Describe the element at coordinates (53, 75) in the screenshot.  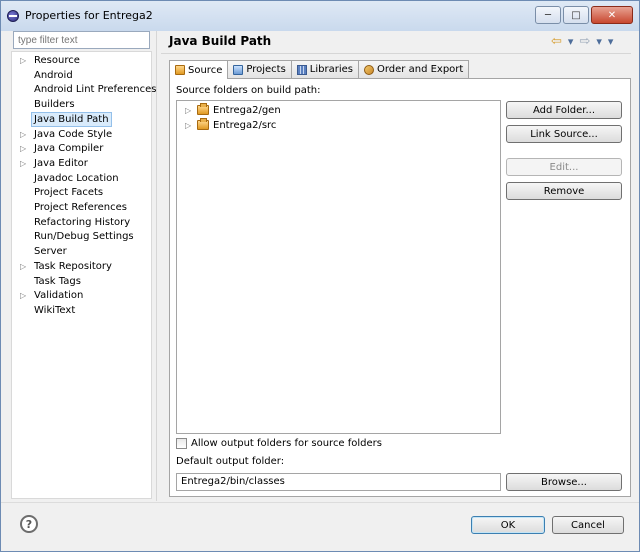
I see `nav-item-label: Android` at that location.